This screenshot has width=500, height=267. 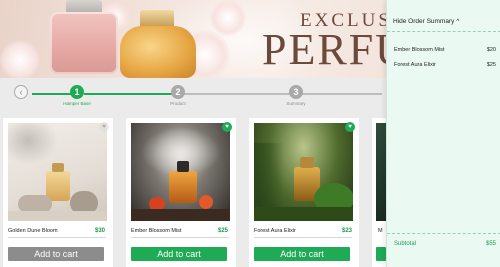 What do you see at coordinates (490, 244) in the screenshot?
I see `subtotal-value: $55` at bounding box center [490, 244].